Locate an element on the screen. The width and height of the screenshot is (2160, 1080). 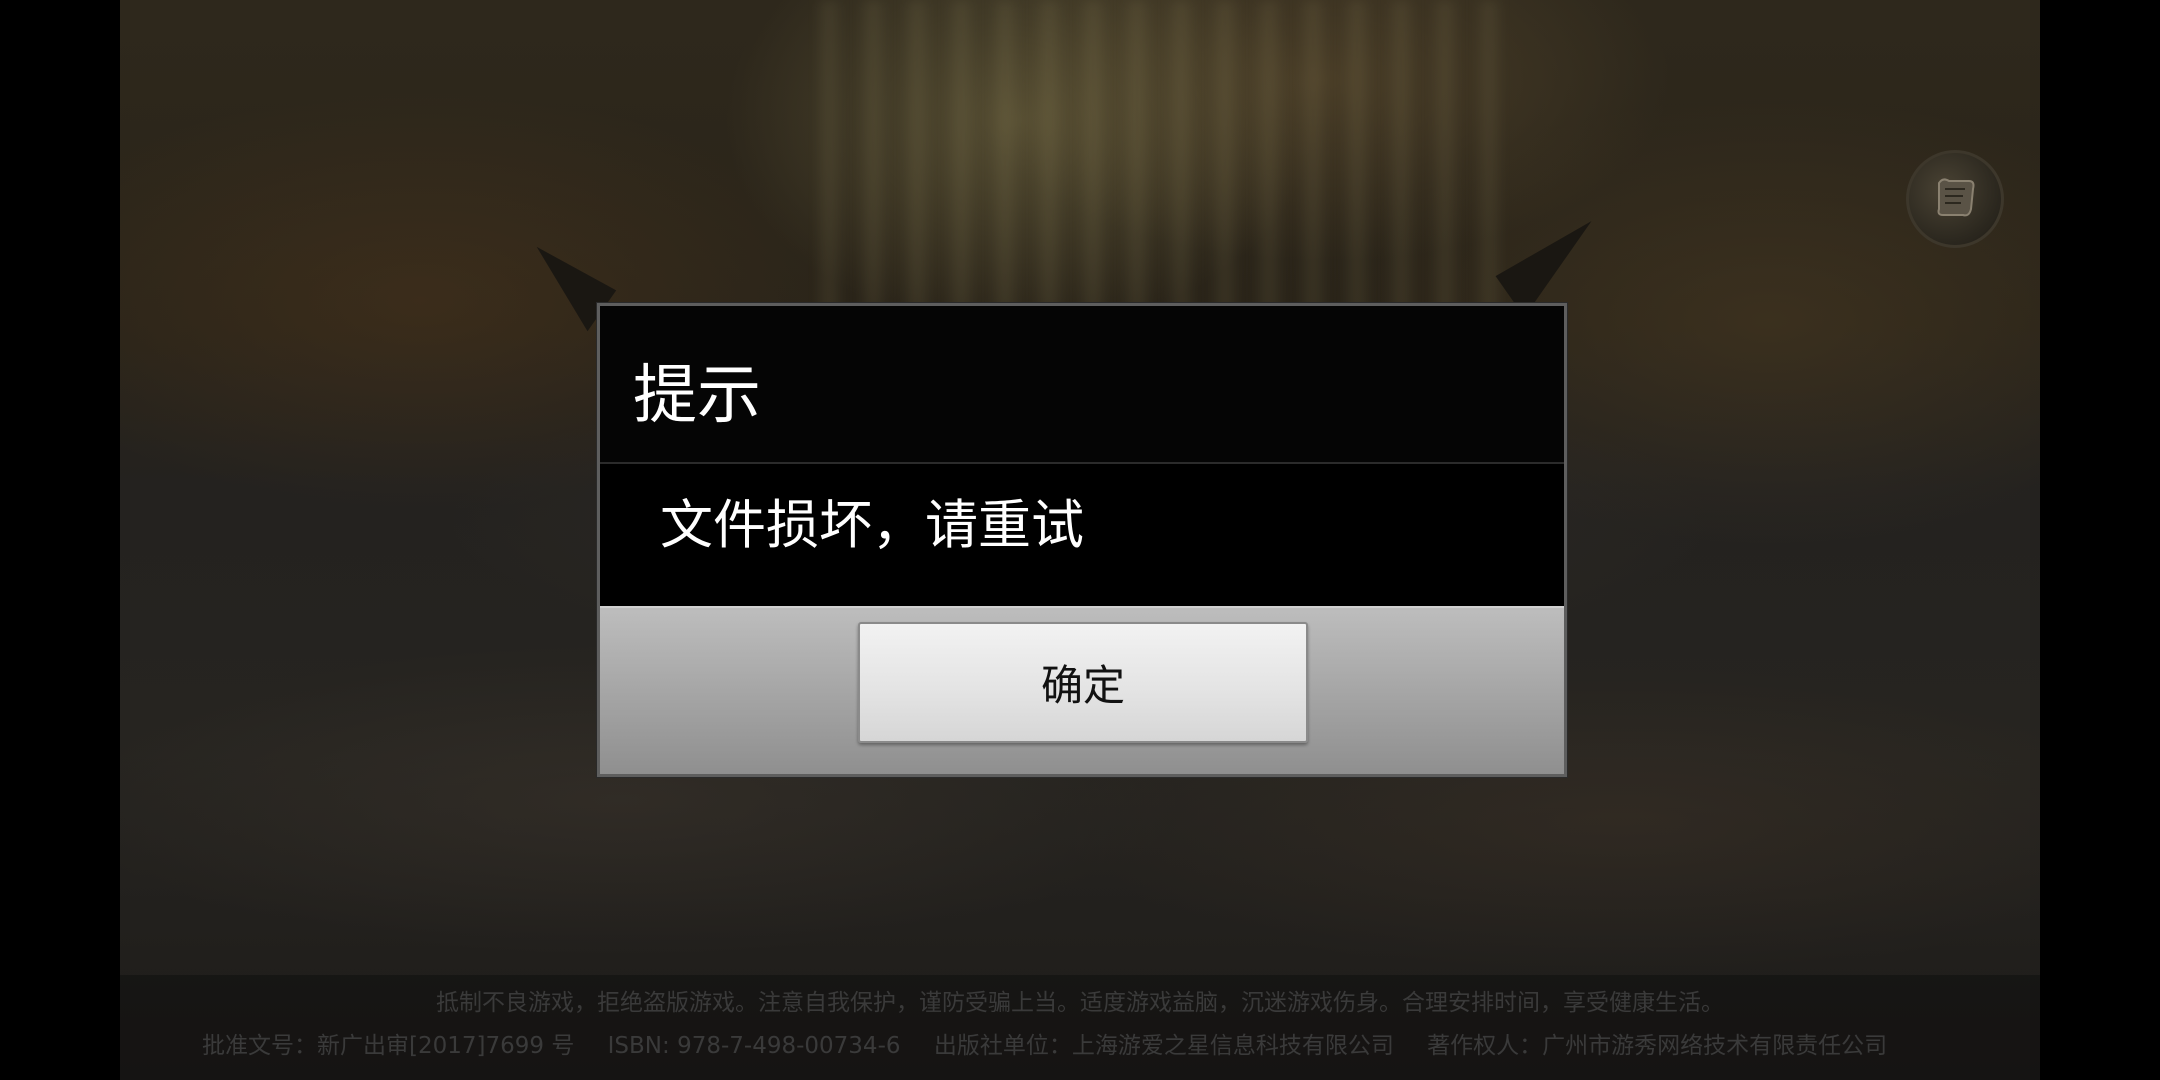
scroll-icon is located at coordinates (1955, 199).